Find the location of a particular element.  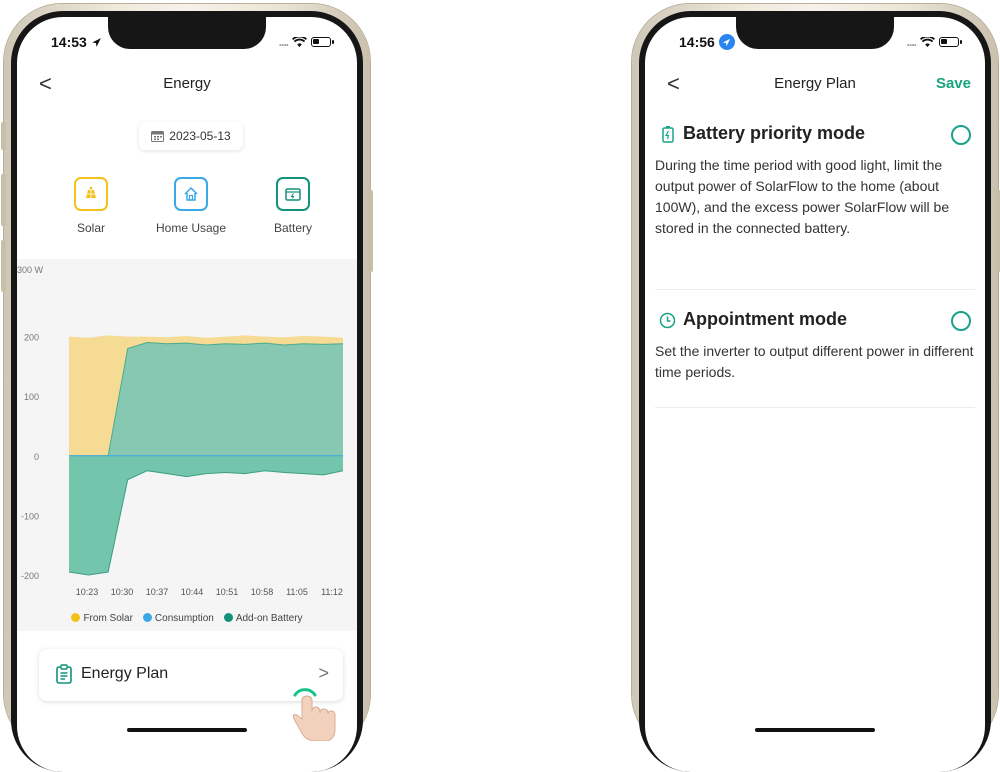

battery-icon is located at coordinates (293, 194).